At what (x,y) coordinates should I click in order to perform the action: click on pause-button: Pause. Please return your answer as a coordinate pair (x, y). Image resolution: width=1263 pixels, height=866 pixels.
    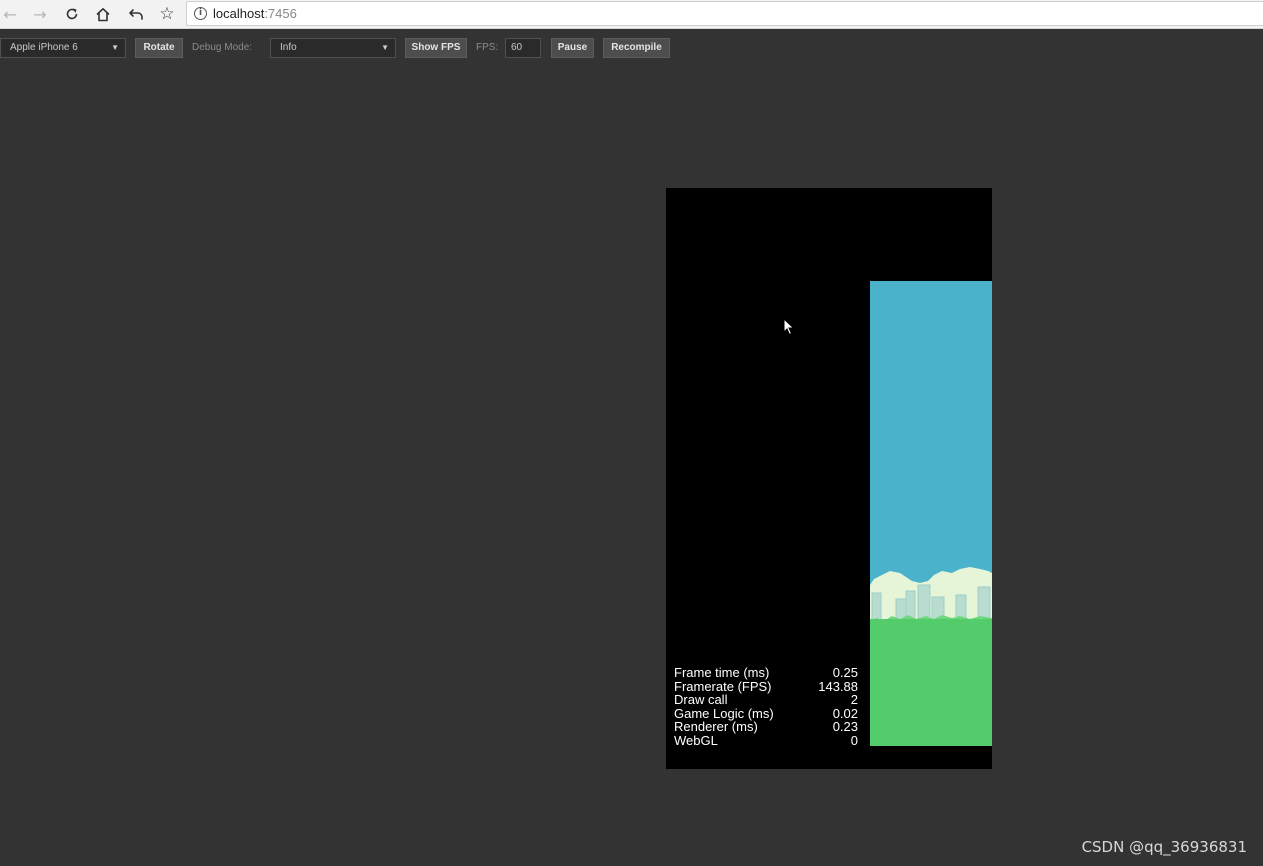
    Looking at the image, I should click on (572, 48).